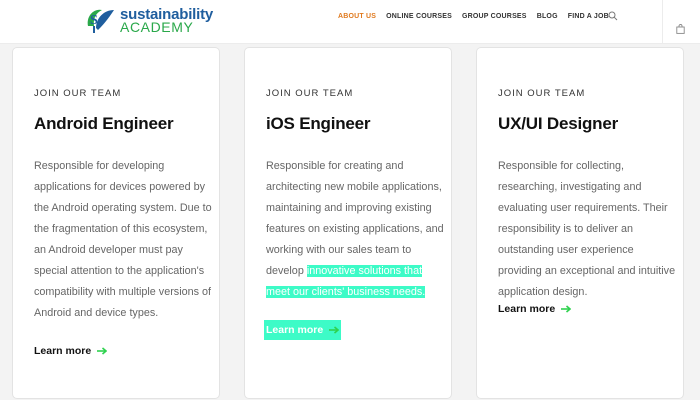  What do you see at coordinates (588, 18) in the screenshot?
I see `nav-find-a-job: FIND A JOB` at bounding box center [588, 18].